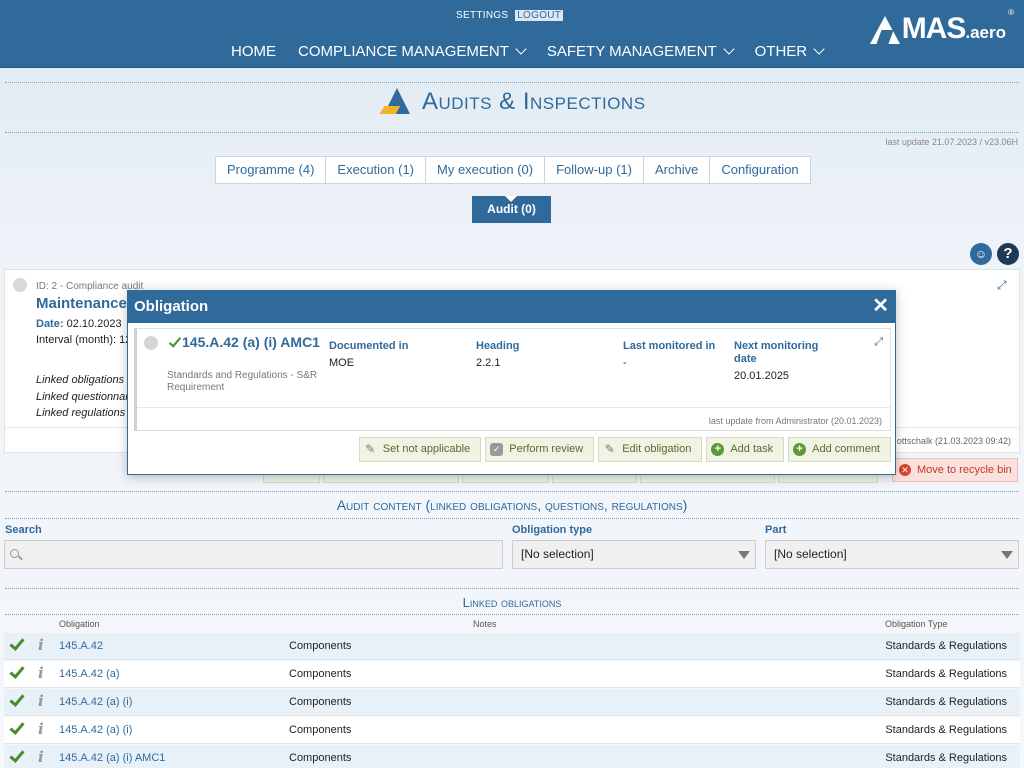 Image resolution: width=1024 pixels, height=768 pixels. I want to click on set-not-applicable-button: ✎ Set not applicable, so click(420, 449).